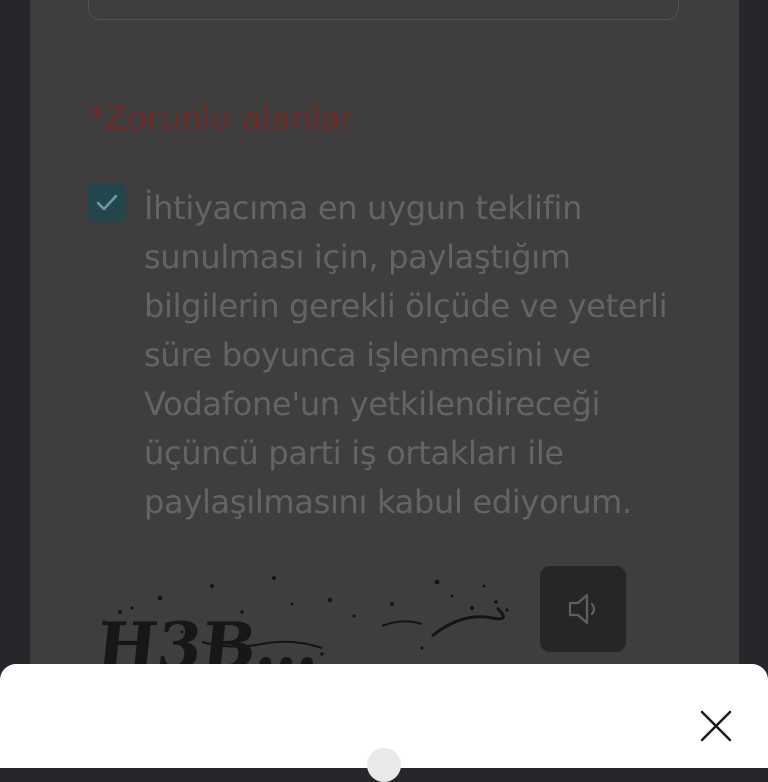  What do you see at coordinates (221, 117) in the screenshot?
I see `required-fields-note: *Zorunlu alanlar` at bounding box center [221, 117].